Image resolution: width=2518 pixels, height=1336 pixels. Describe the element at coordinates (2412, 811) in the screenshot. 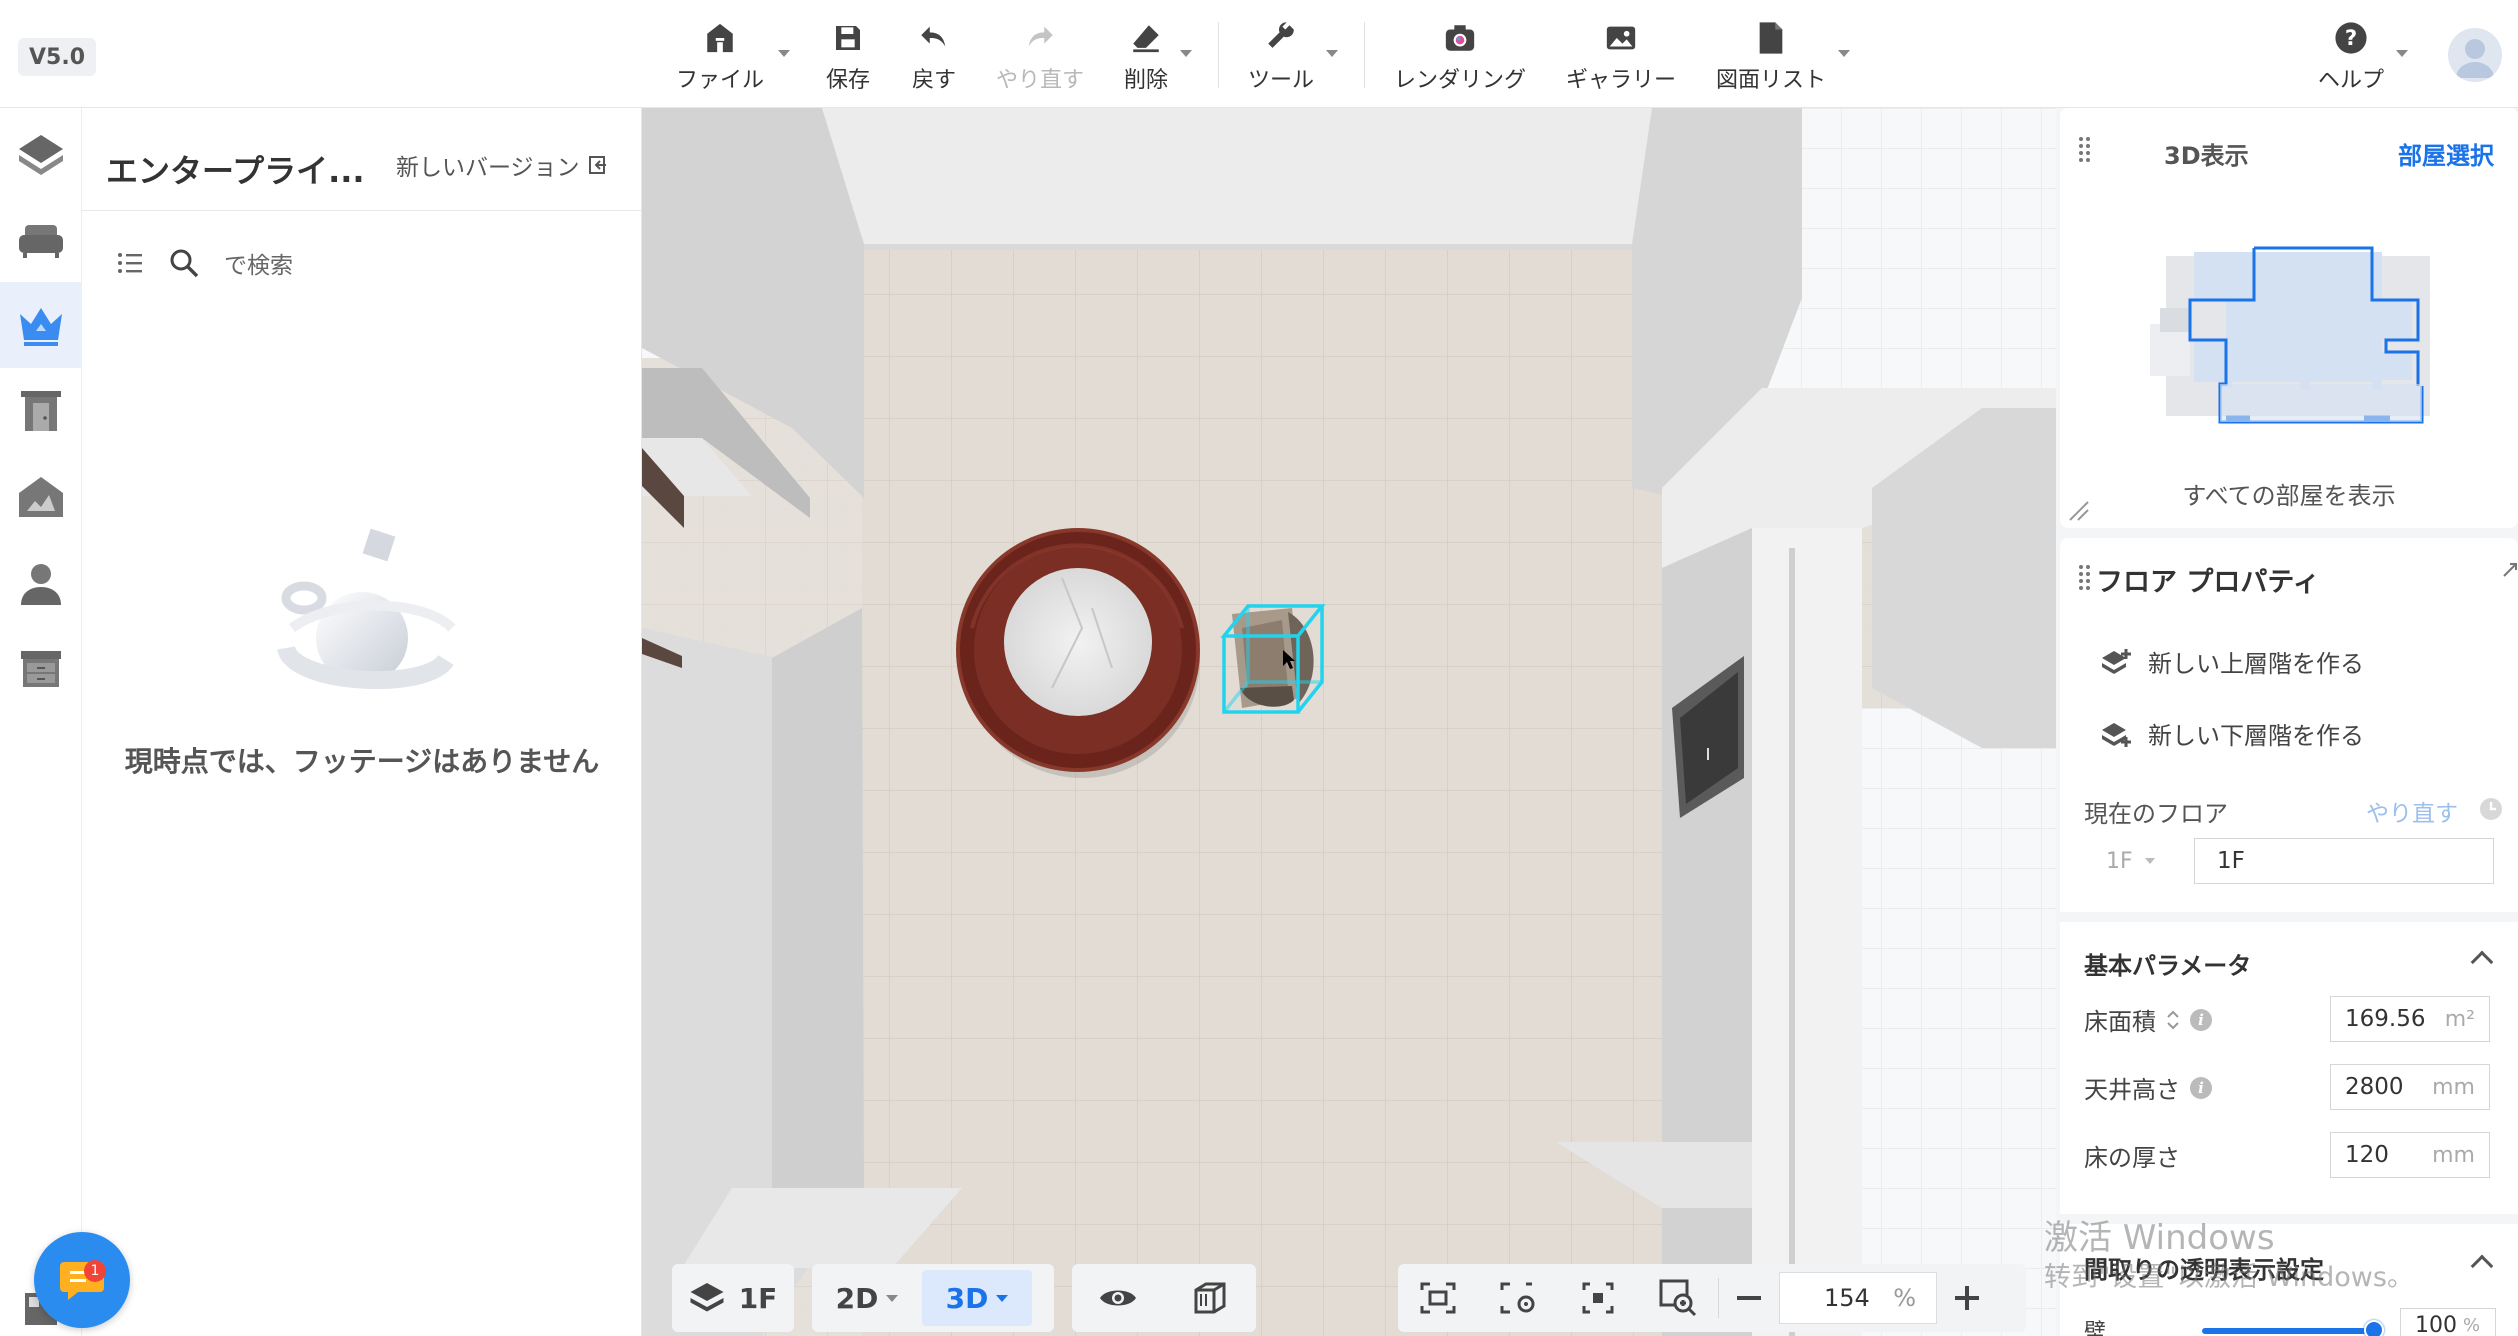

I see `current-floor-redo-link: やり直す` at that location.